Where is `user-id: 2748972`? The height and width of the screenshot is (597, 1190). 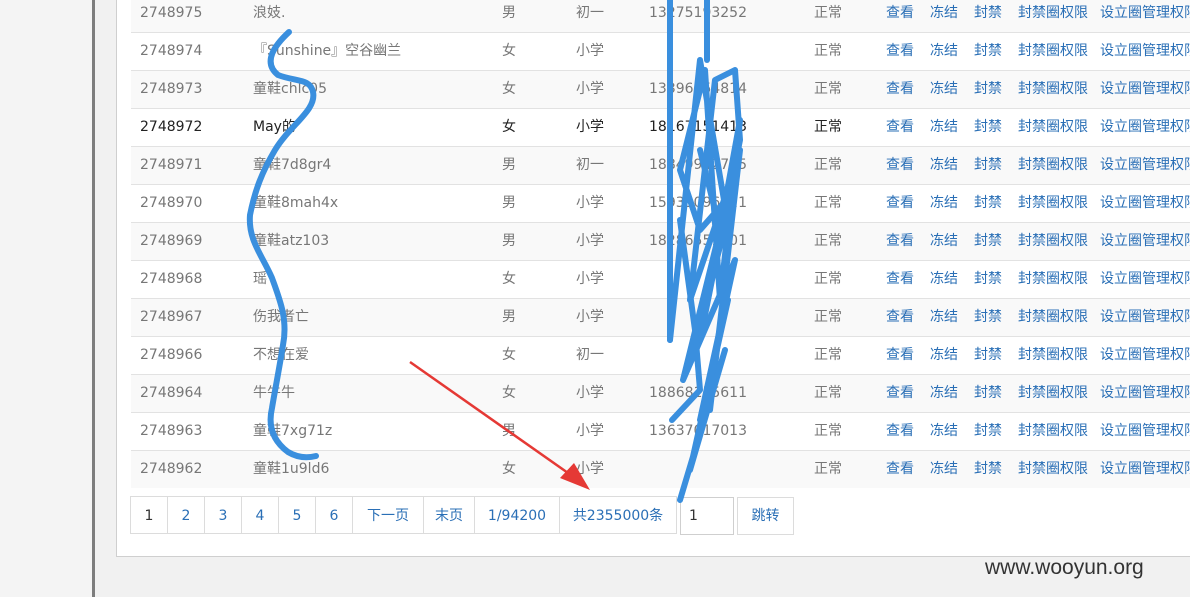
user-id: 2748972 is located at coordinates (171, 127).